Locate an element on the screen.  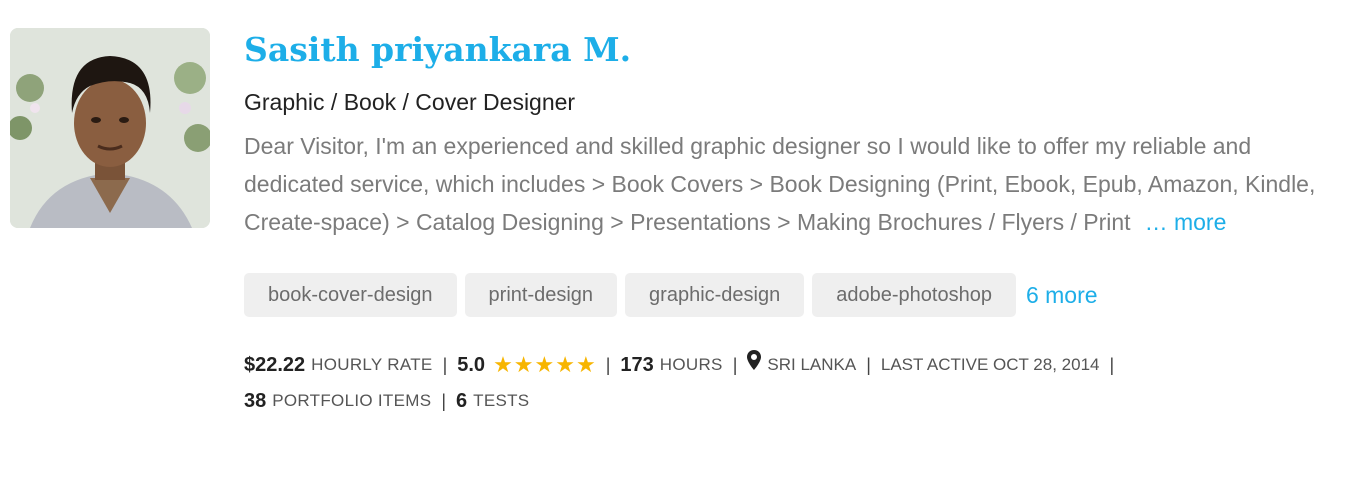
stats-line-2: 38 PORTFOLIO ITEMS | 6 TESTS is located at coordinates (794, 401).